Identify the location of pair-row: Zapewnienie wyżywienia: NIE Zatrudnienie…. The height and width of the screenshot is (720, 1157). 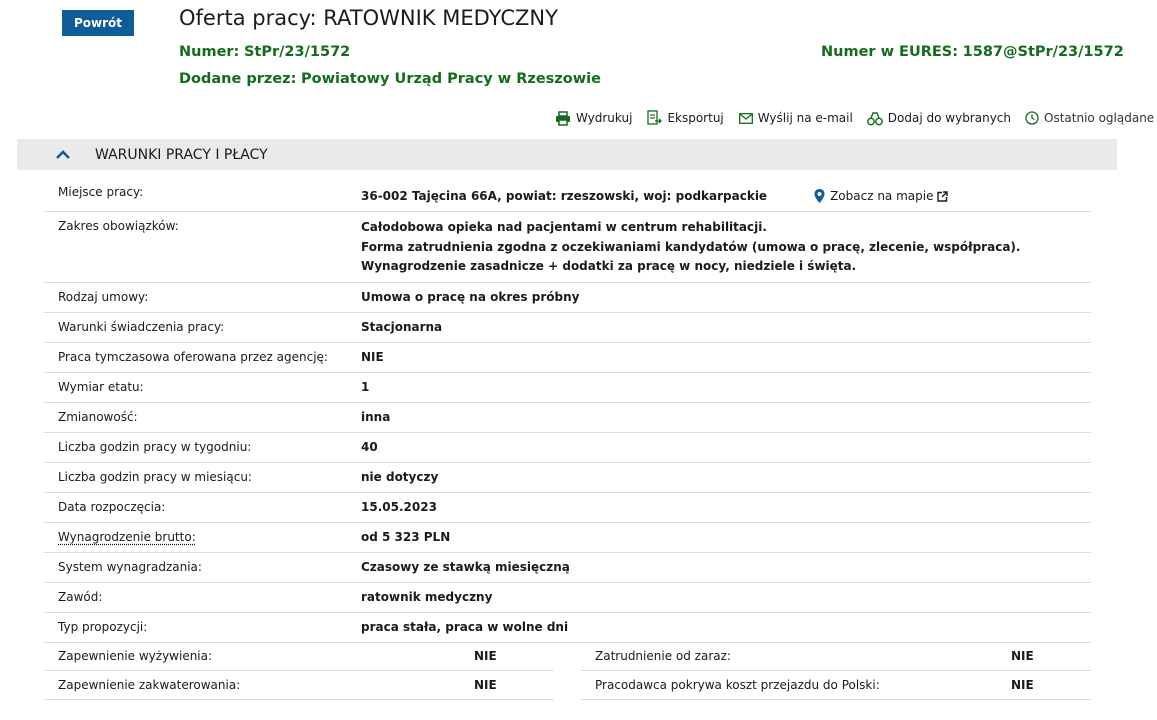
(567, 656).